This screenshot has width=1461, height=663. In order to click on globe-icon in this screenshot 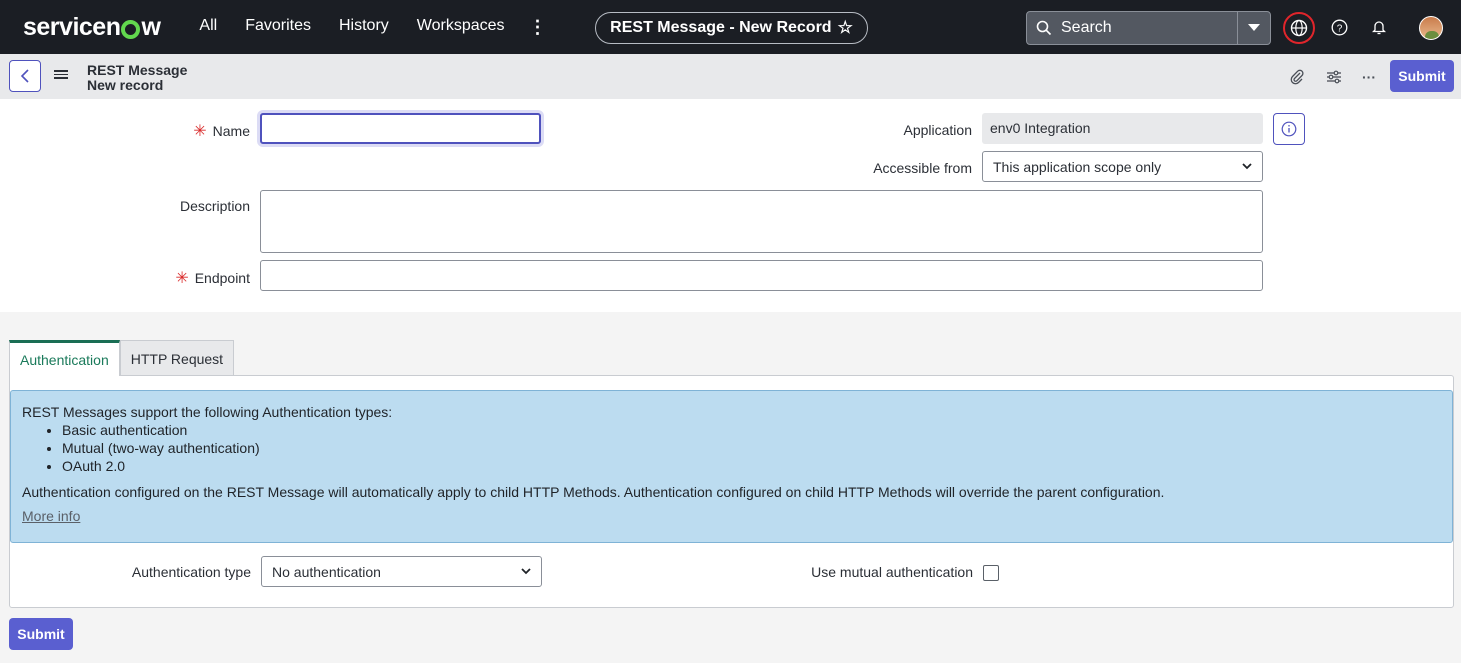, I will do `click(1299, 28)`.